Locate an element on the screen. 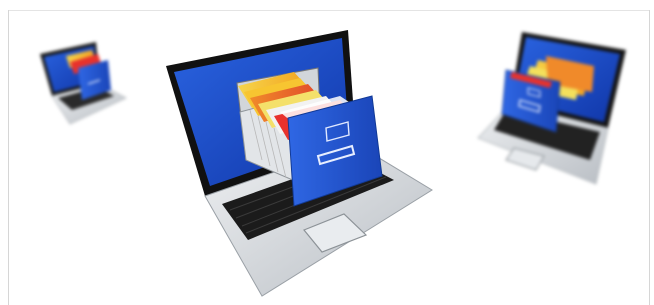 This screenshot has width=654, height=305. laptop-left-small is located at coordinates (83, 83).